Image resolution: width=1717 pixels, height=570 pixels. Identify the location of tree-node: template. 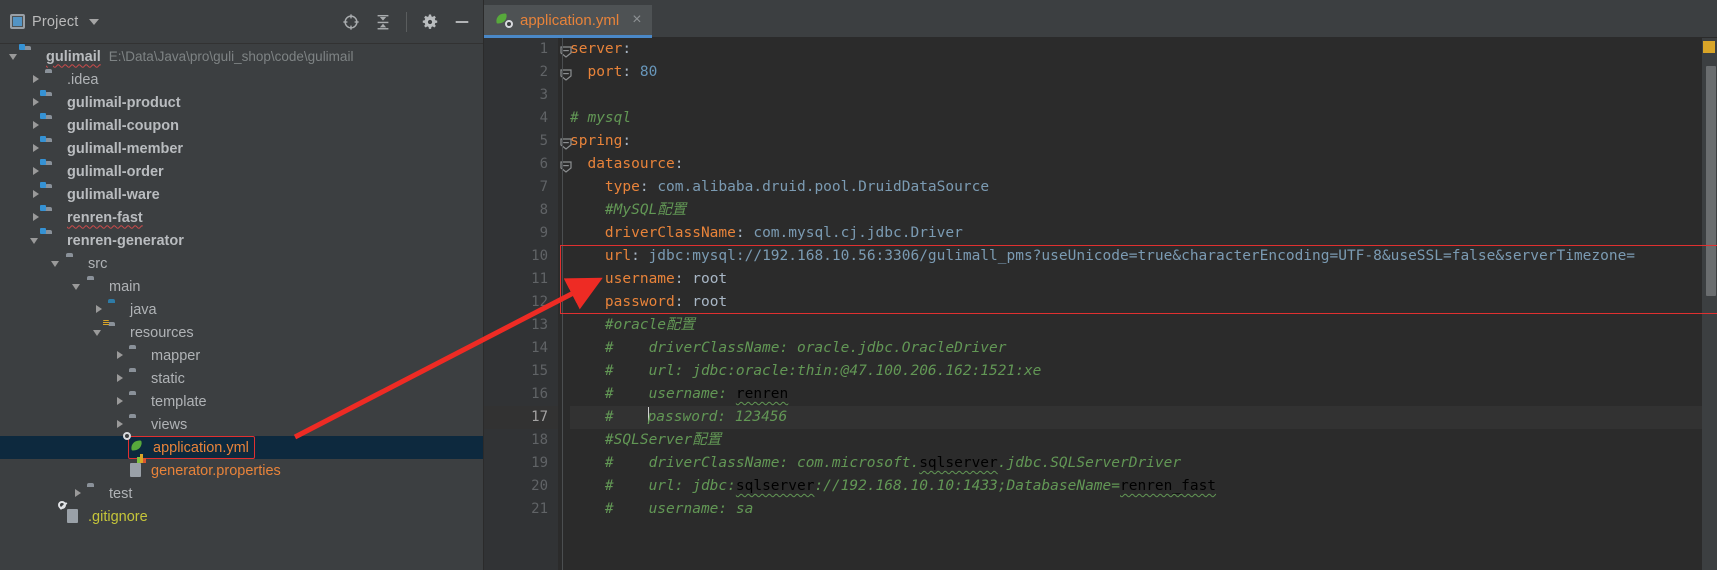
(241, 401).